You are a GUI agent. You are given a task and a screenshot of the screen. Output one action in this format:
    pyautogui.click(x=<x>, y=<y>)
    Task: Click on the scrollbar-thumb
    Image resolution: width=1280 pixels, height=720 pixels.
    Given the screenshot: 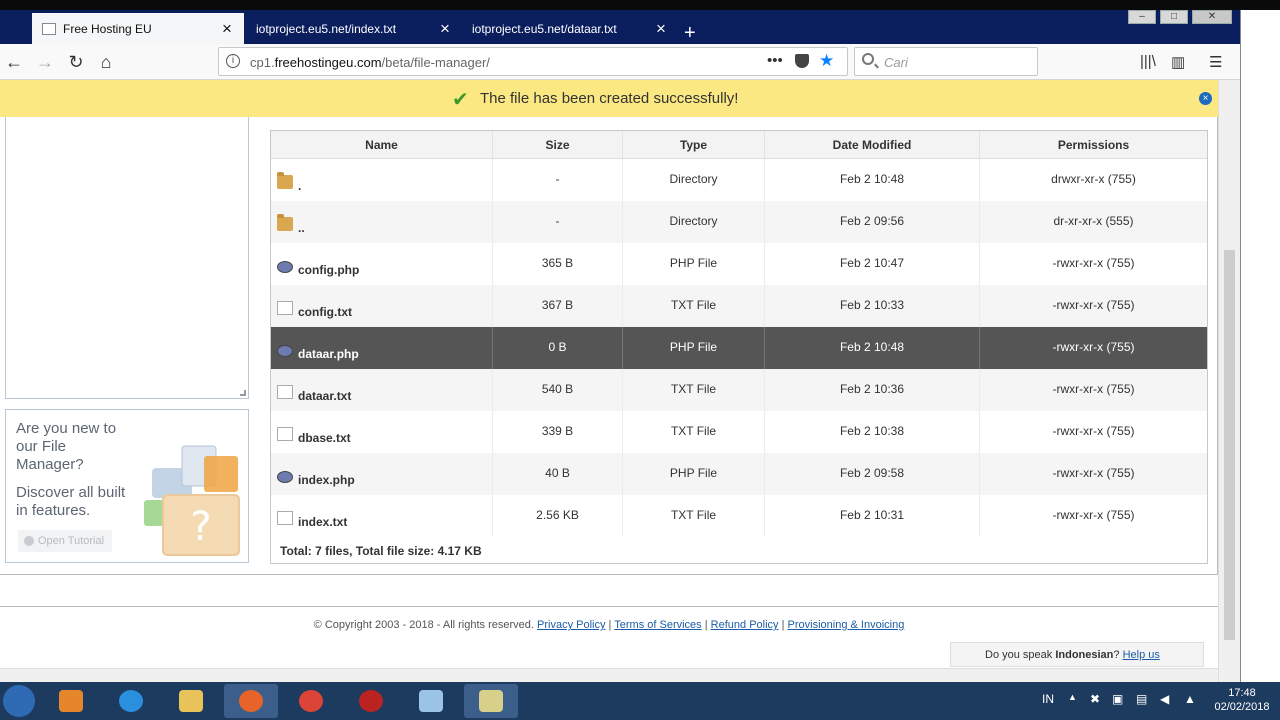 What is the action you would take?
    pyautogui.click(x=1229, y=445)
    